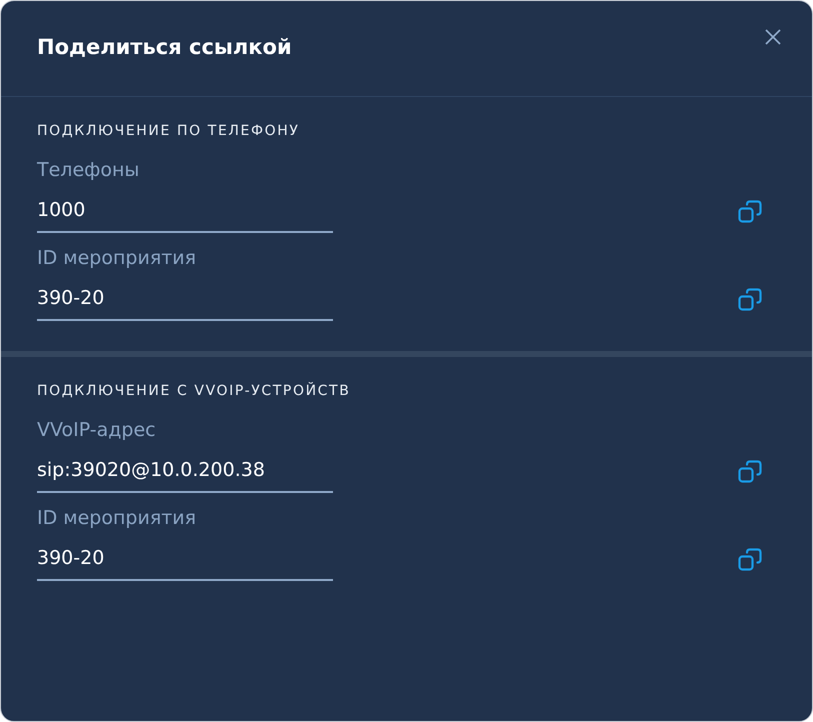 The height and width of the screenshot is (722, 813). What do you see at coordinates (164, 47) in the screenshot?
I see `dialog-title: Поделиться ссылкой` at bounding box center [164, 47].